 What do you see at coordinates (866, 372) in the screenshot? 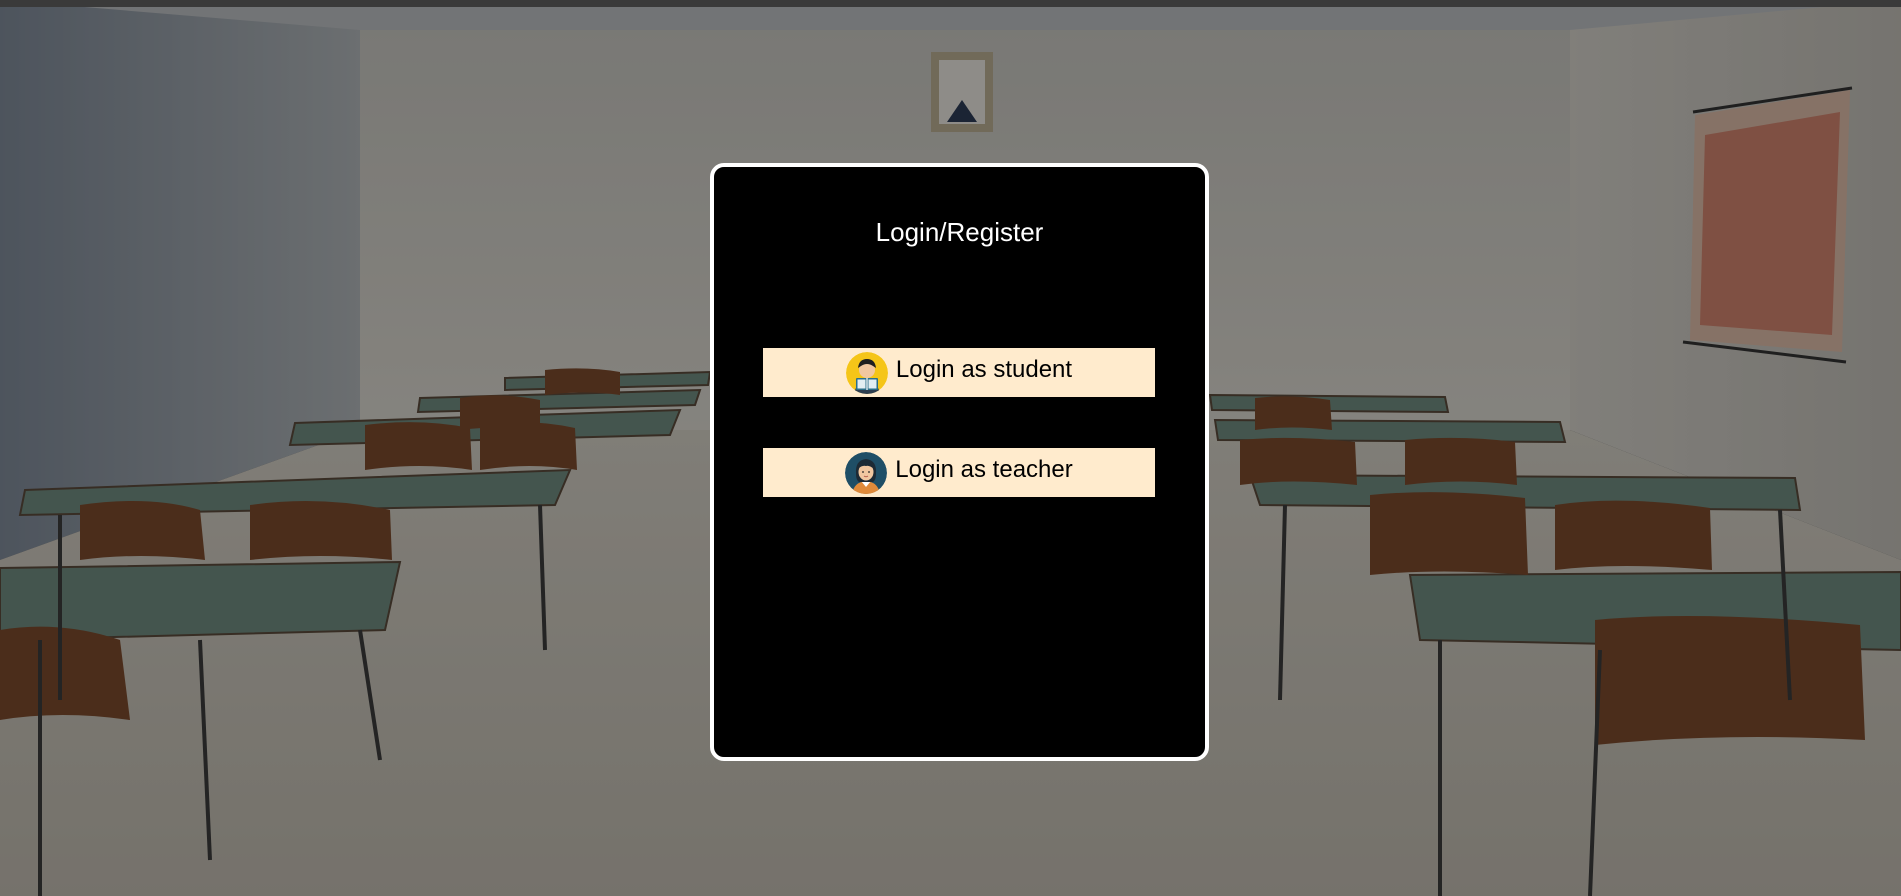
I see `student-avatar-icon` at bounding box center [866, 372].